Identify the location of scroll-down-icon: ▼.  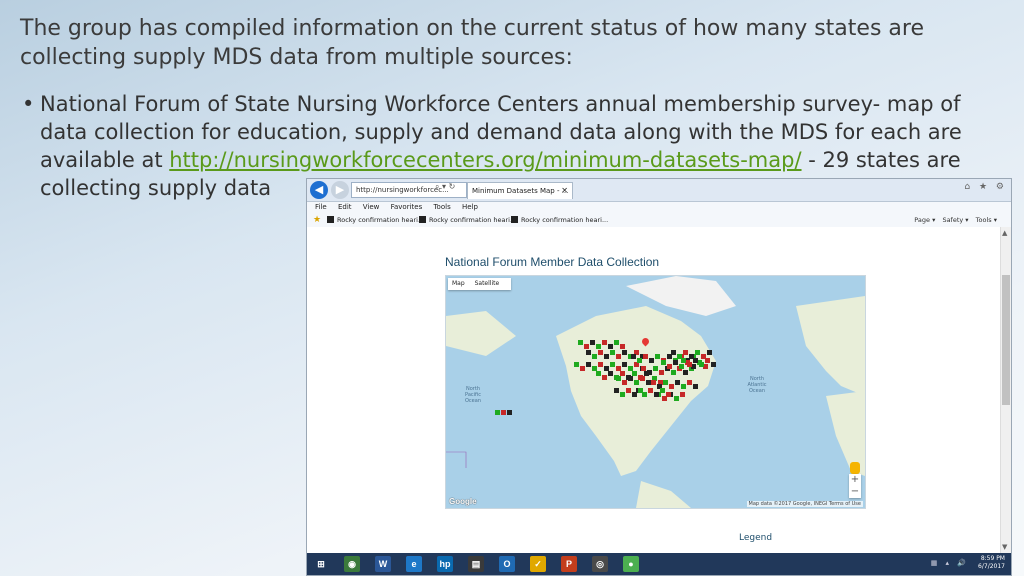
(1004, 547).